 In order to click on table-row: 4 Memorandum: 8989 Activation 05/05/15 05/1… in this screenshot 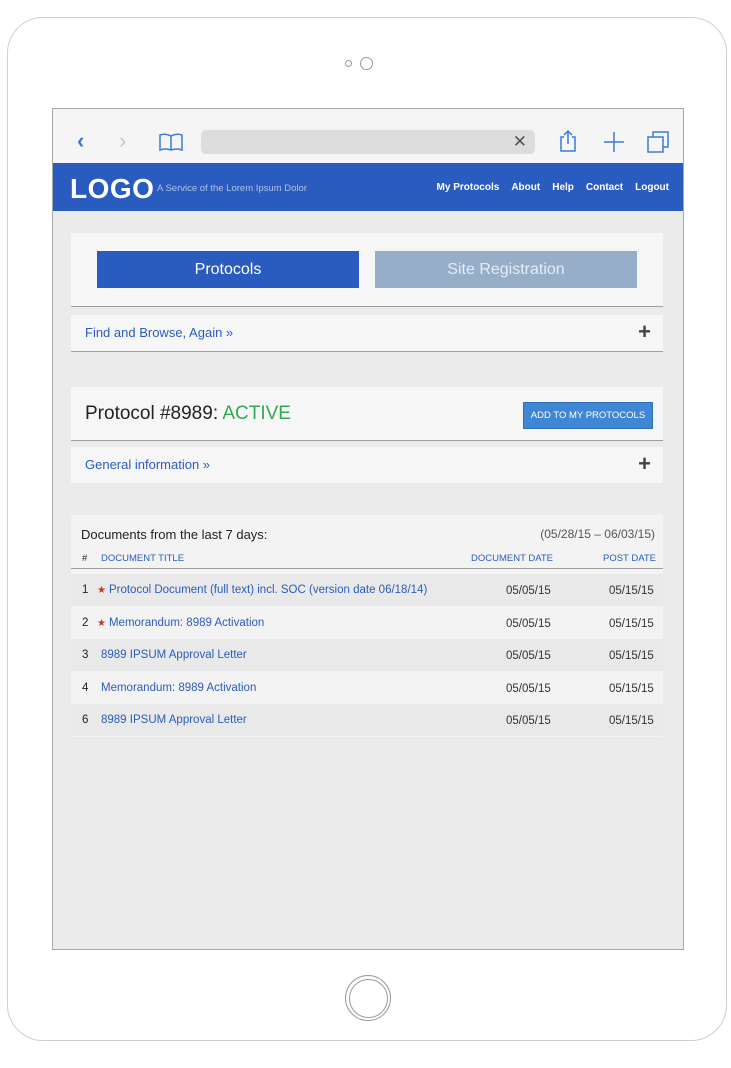, I will do `click(367, 688)`.